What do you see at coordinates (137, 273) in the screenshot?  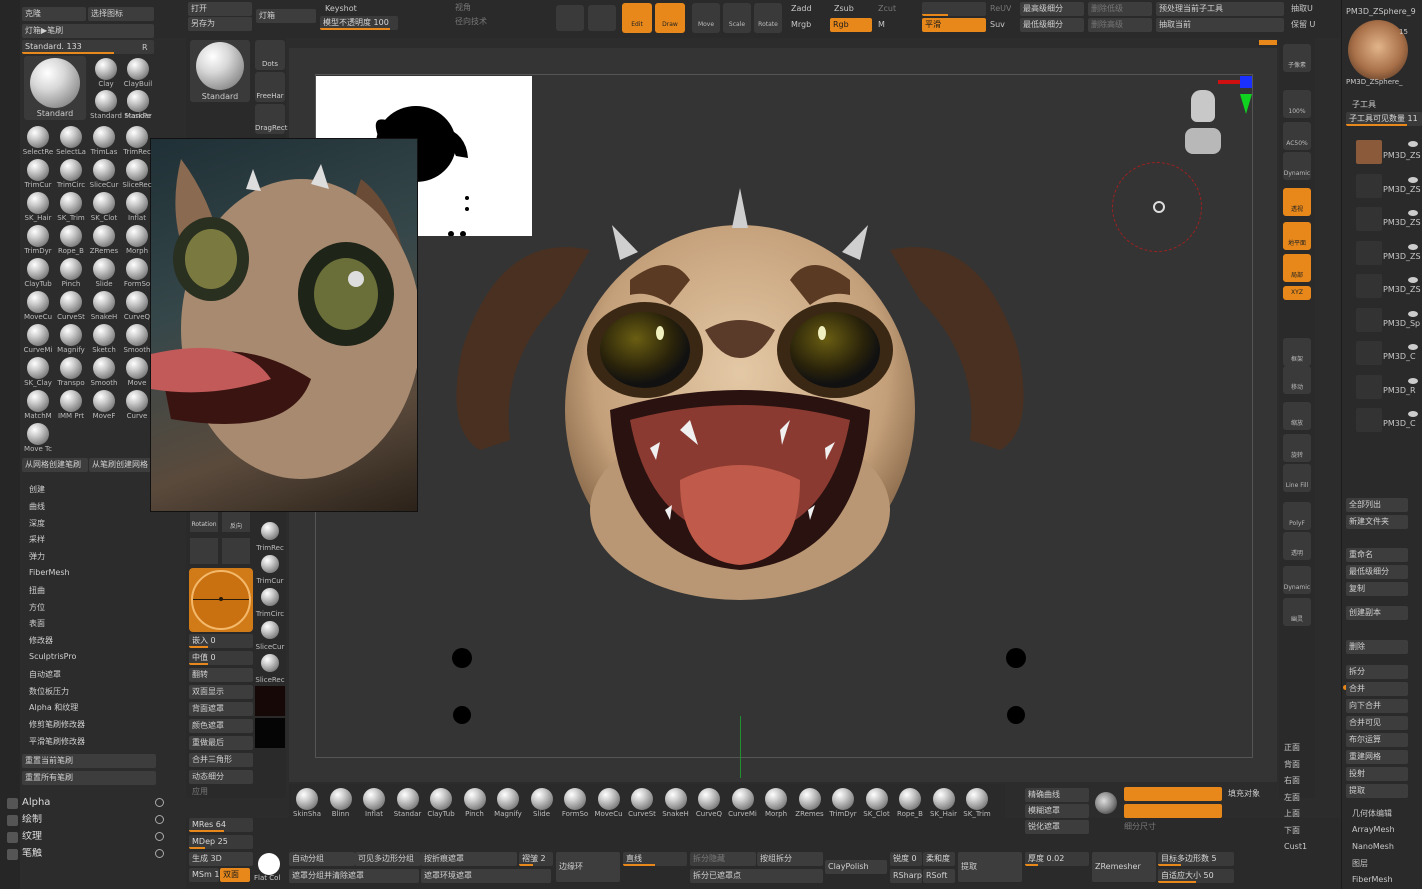 I see `left-brush-24: FormSo` at bounding box center [137, 273].